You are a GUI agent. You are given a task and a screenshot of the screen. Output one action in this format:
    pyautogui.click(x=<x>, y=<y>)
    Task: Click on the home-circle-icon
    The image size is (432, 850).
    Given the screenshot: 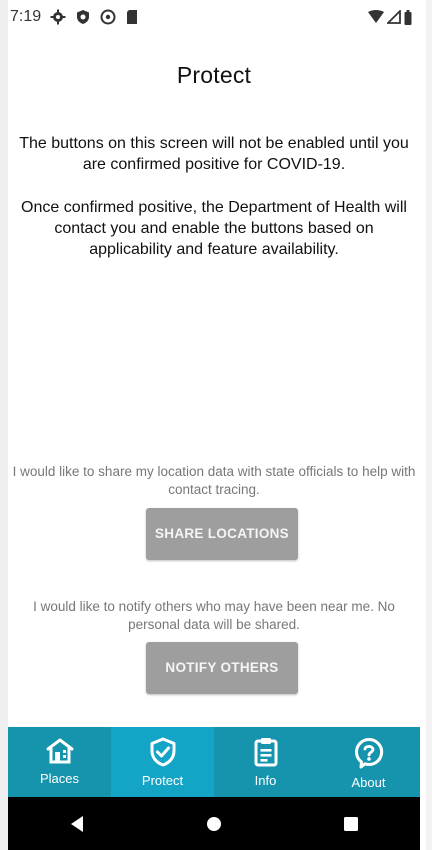 What is the action you would take?
    pyautogui.click(x=213, y=823)
    